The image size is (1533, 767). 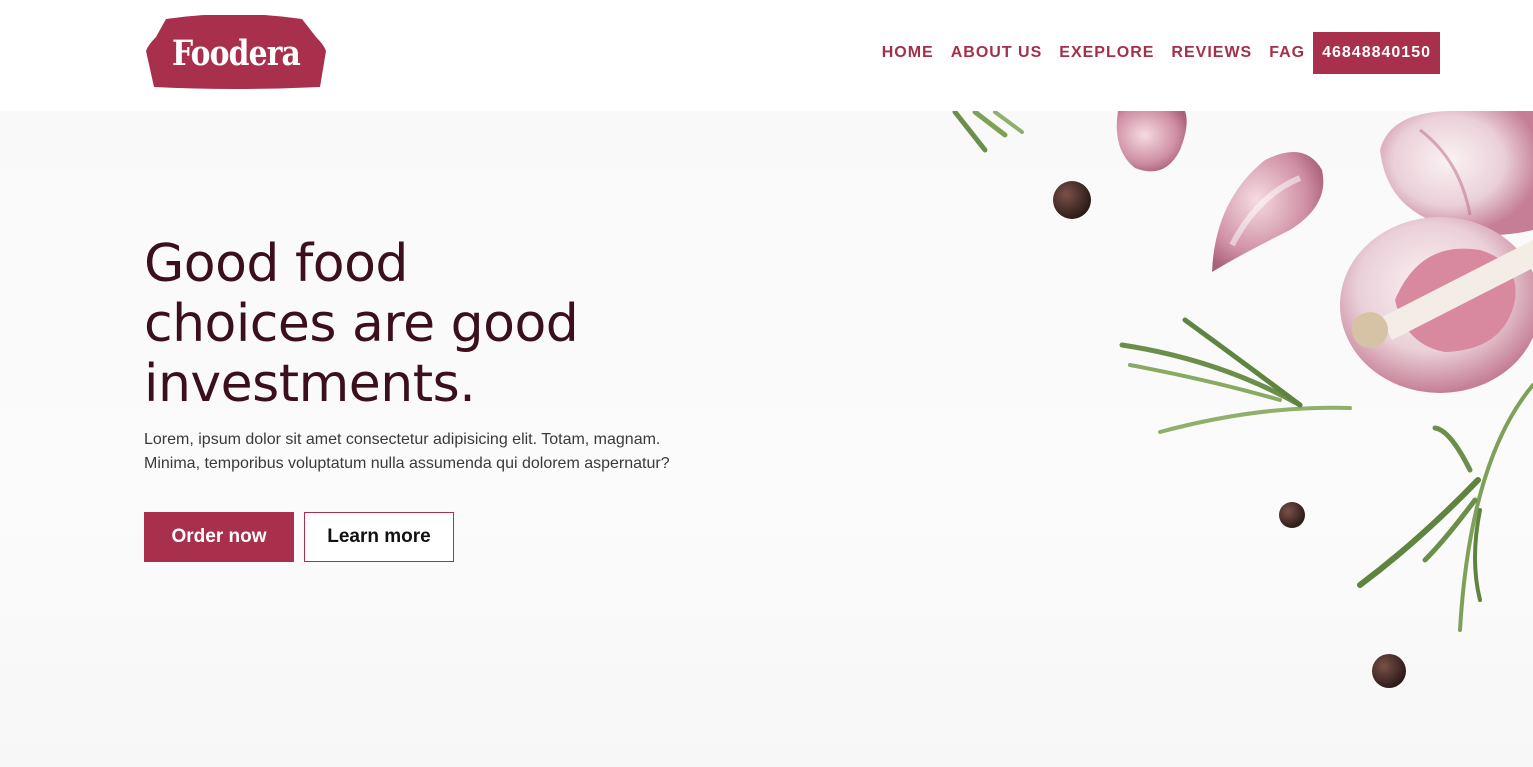 What do you see at coordinates (988, 131) in the screenshot?
I see `rosemary-sprig-top` at bounding box center [988, 131].